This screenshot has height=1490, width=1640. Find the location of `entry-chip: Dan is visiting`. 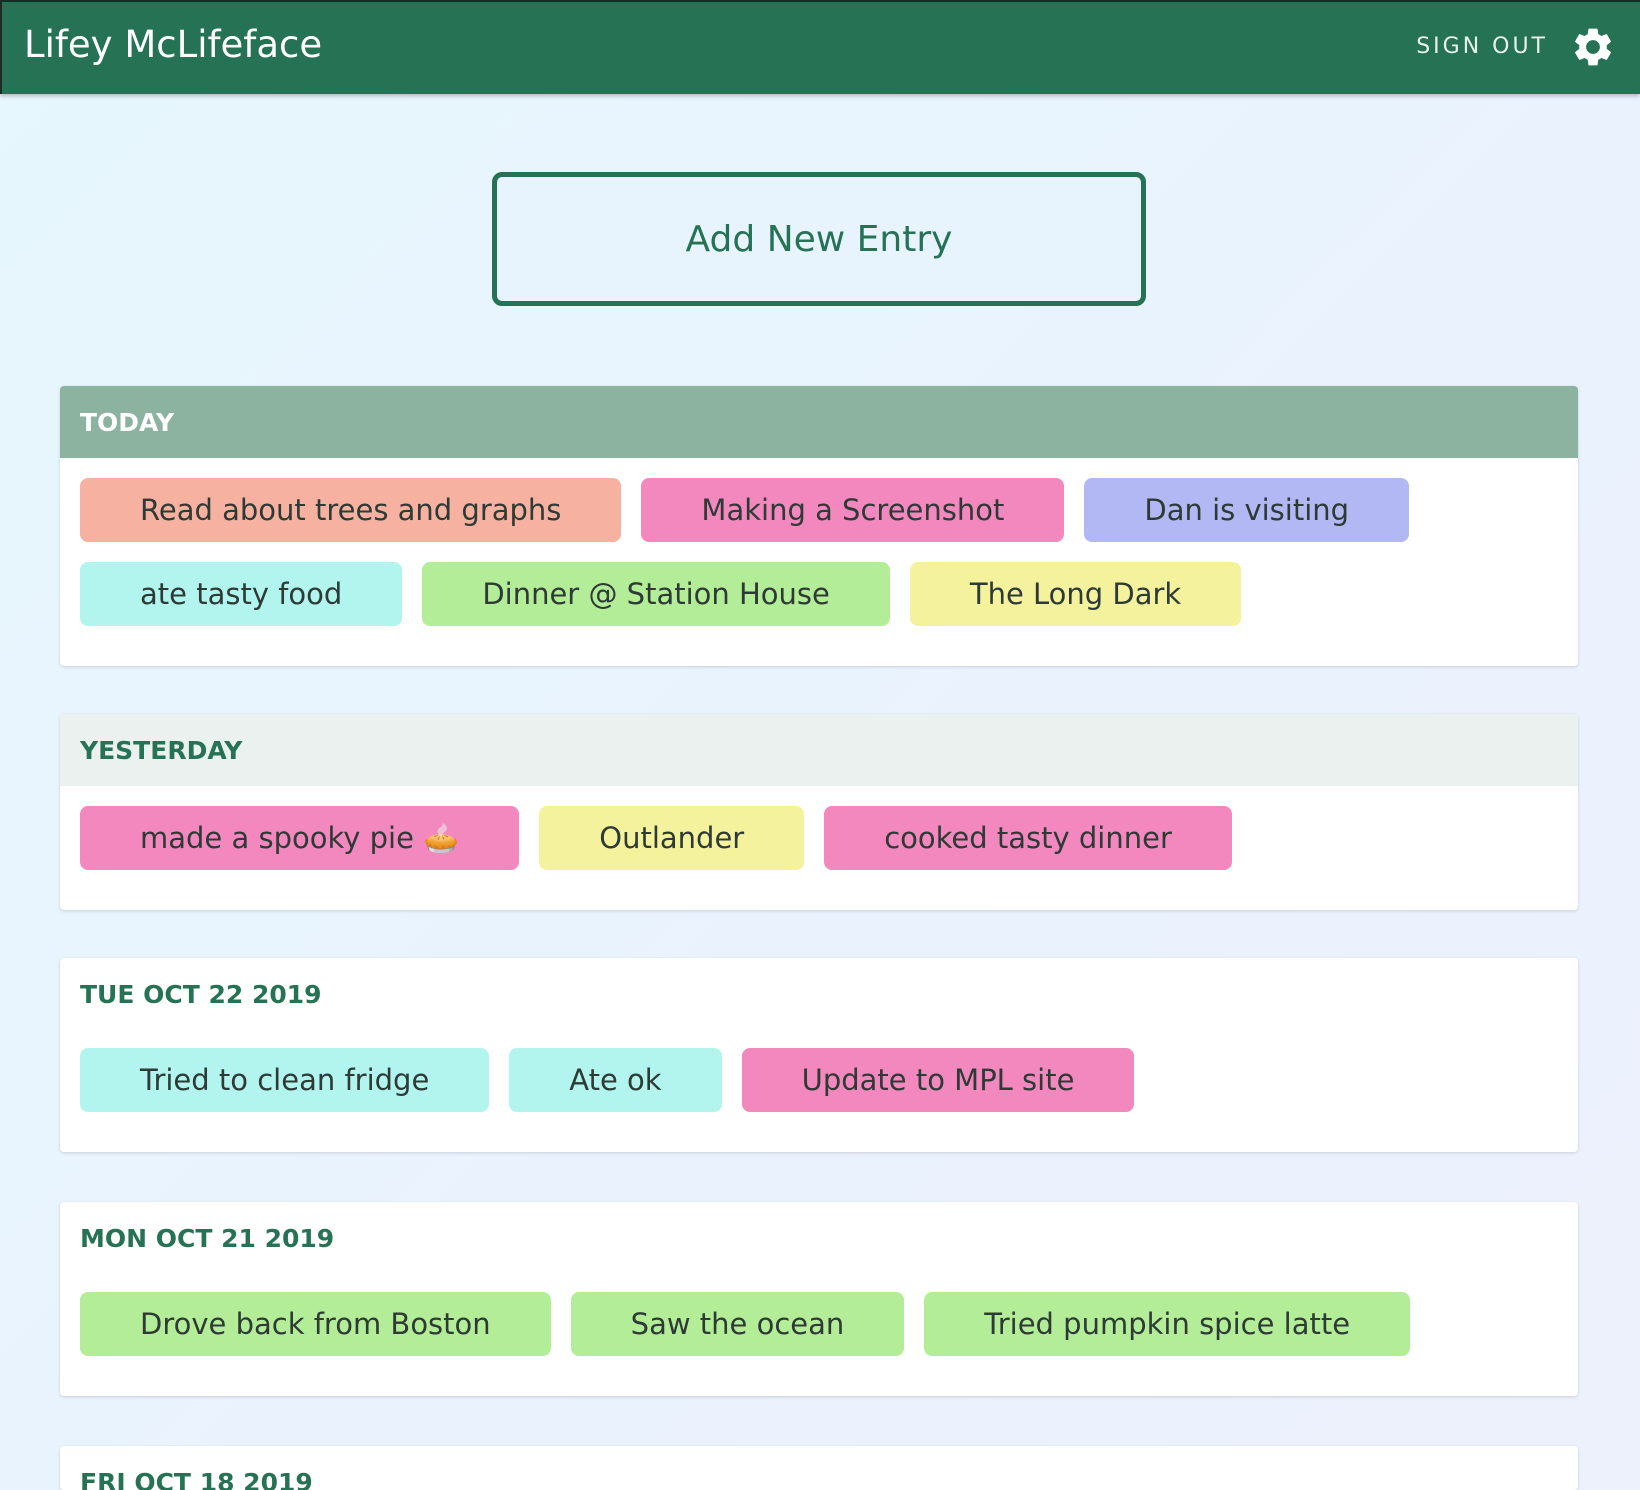

entry-chip: Dan is visiting is located at coordinates (1247, 510).